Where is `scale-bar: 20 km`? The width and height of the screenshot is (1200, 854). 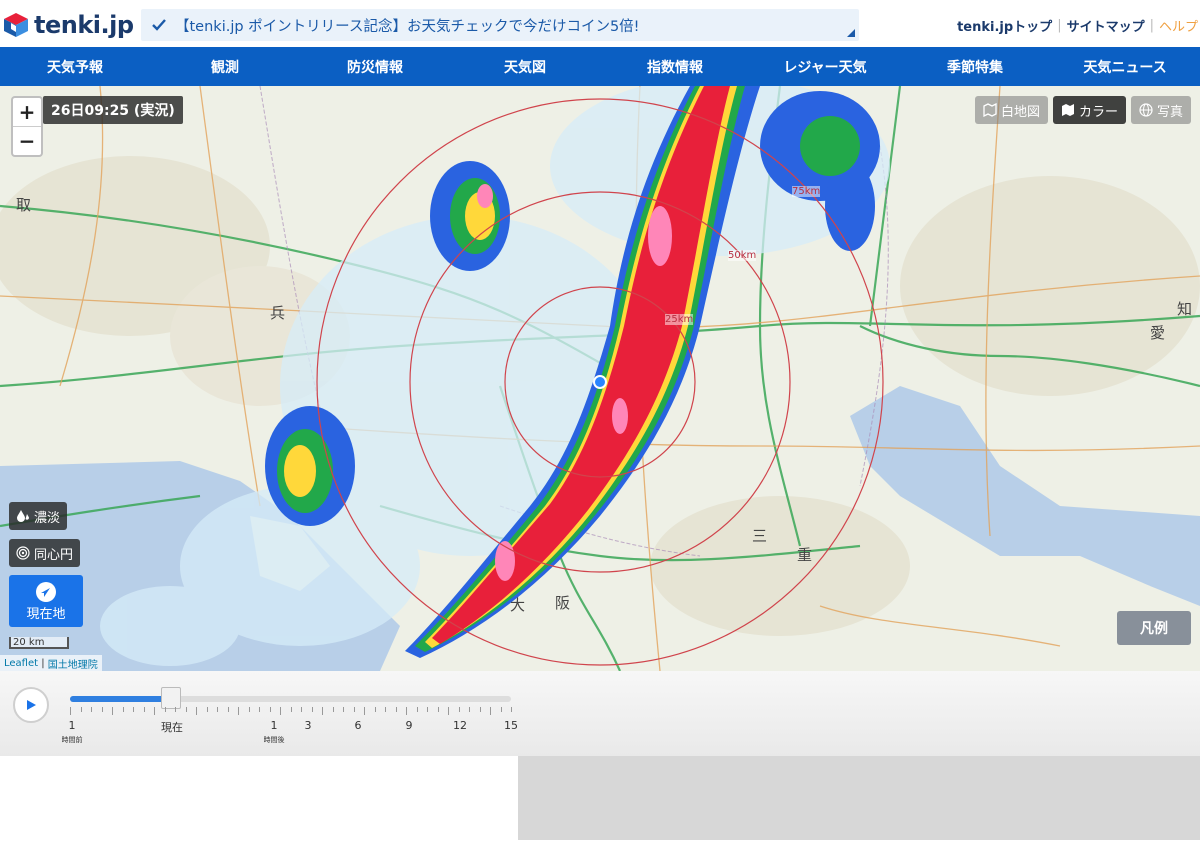 scale-bar: 20 km is located at coordinates (39, 643).